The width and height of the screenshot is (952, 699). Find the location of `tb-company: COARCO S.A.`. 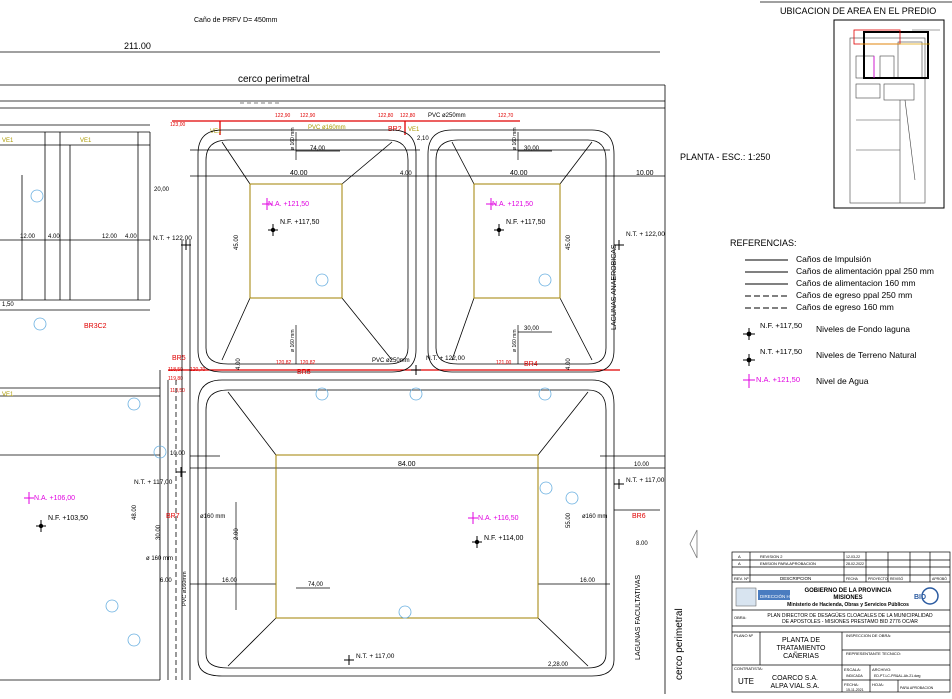

tb-company: COARCO S.A. is located at coordinates (795, 678).